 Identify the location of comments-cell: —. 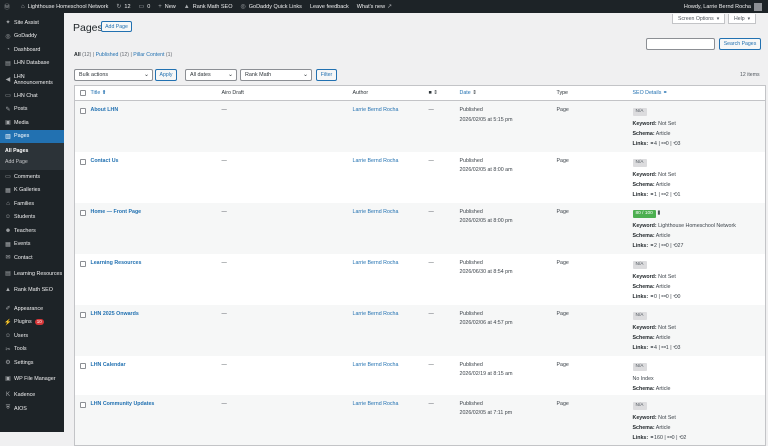
(431, 262).